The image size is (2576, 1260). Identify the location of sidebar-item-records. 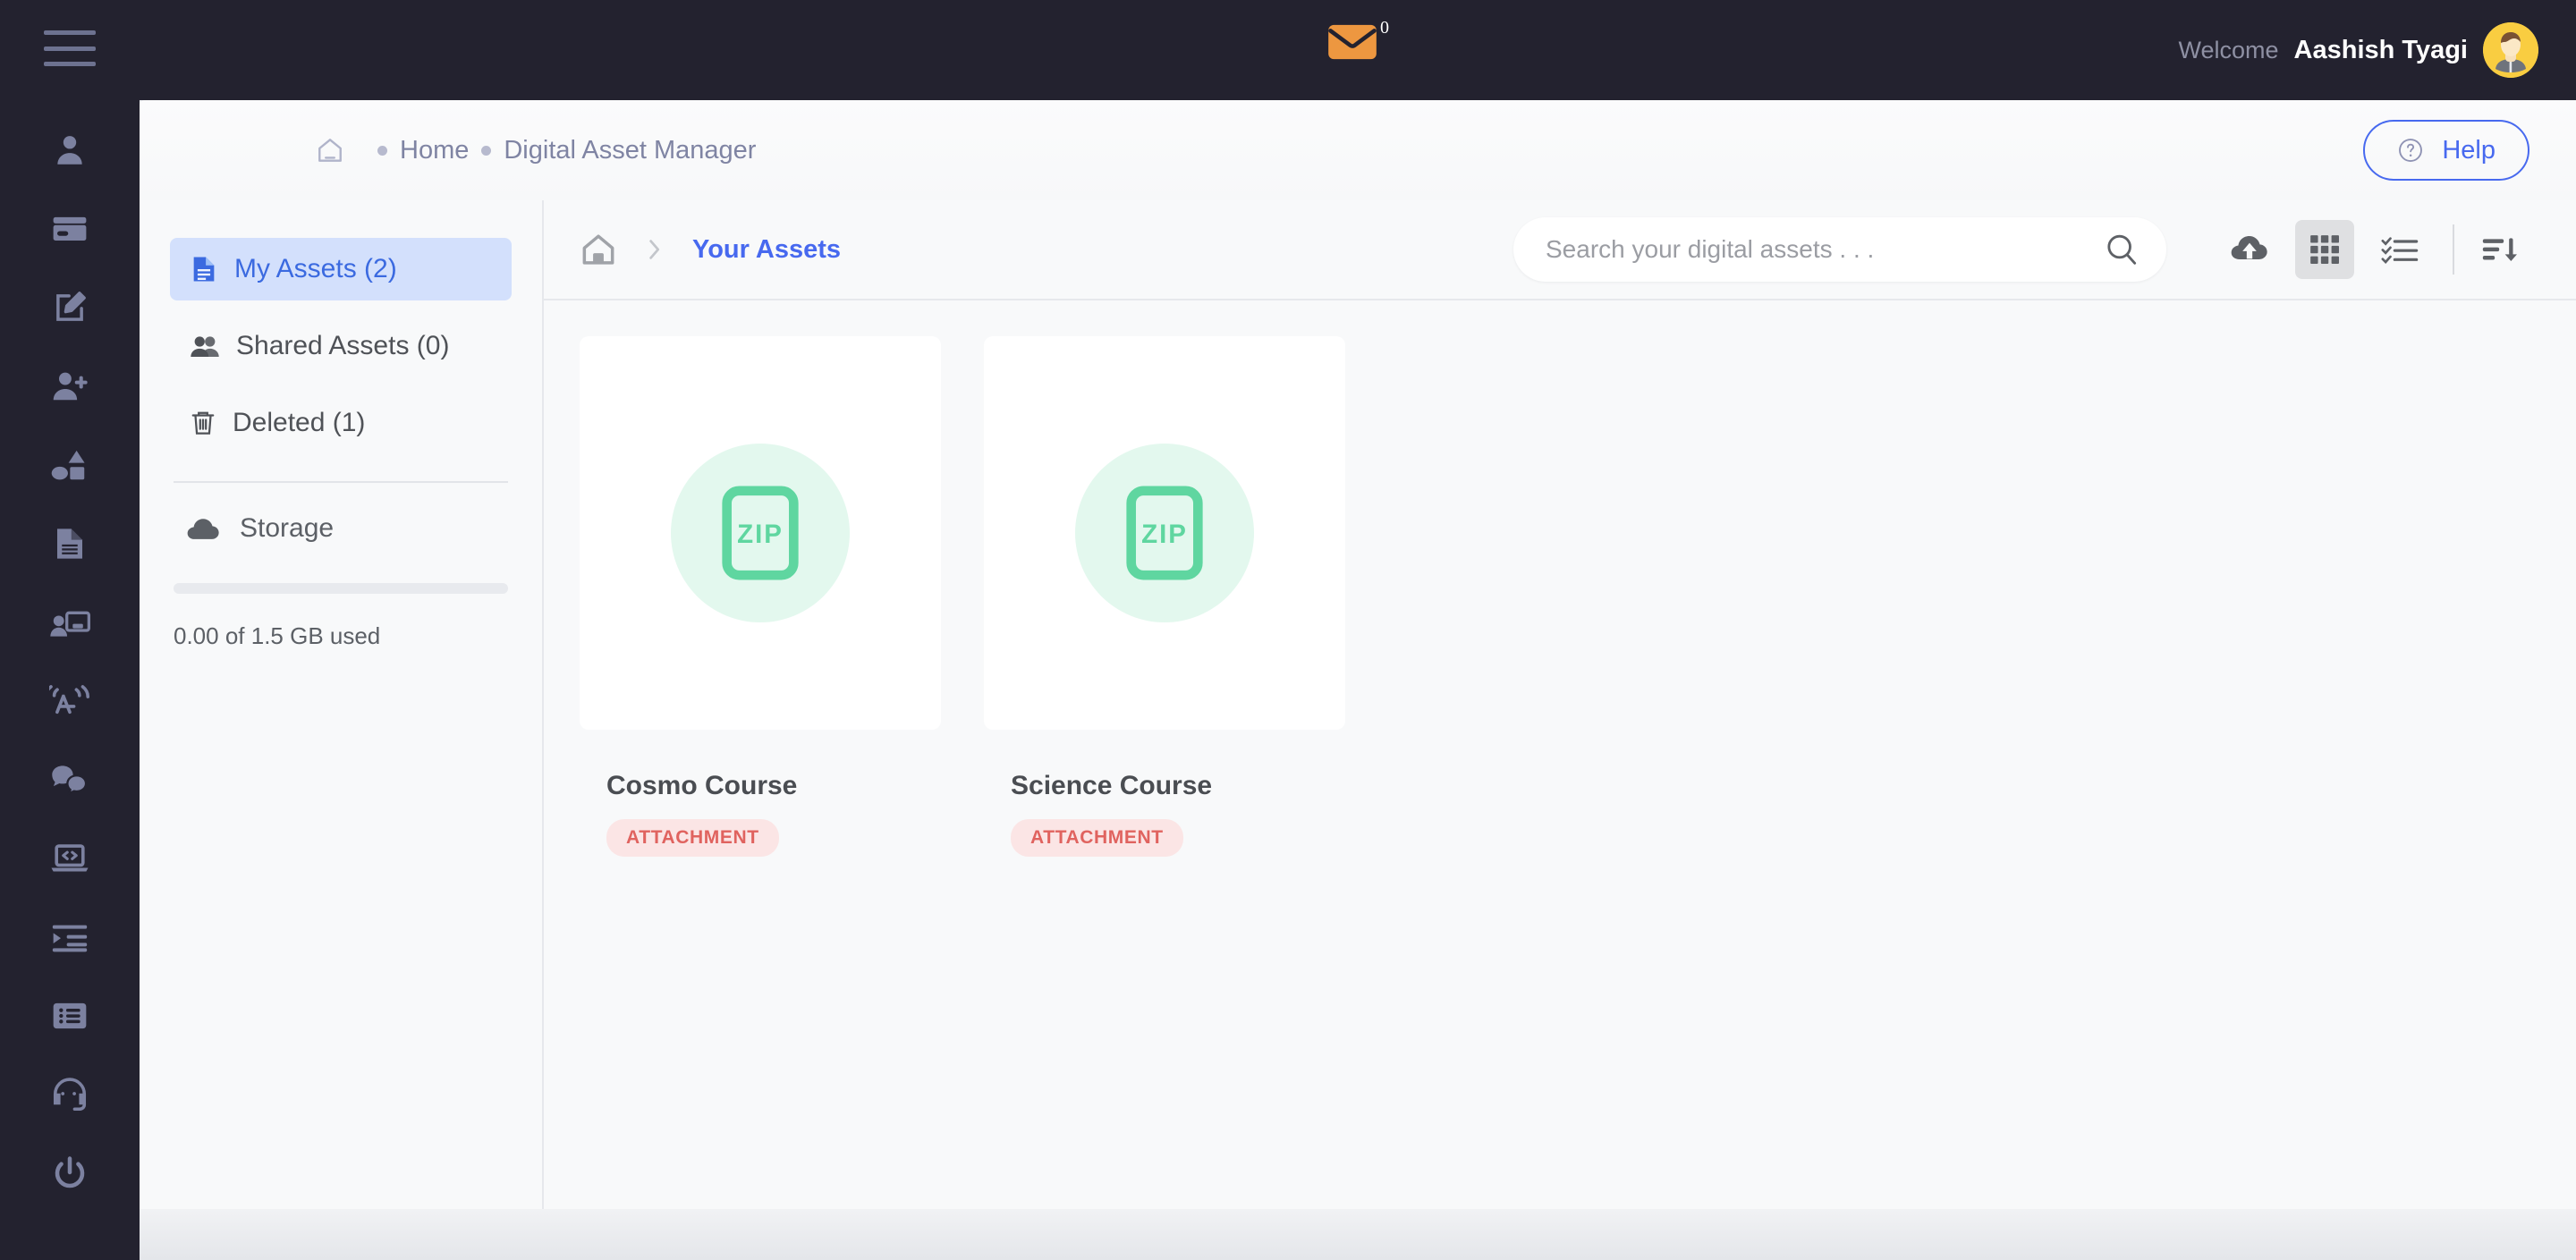
(70, 1016).